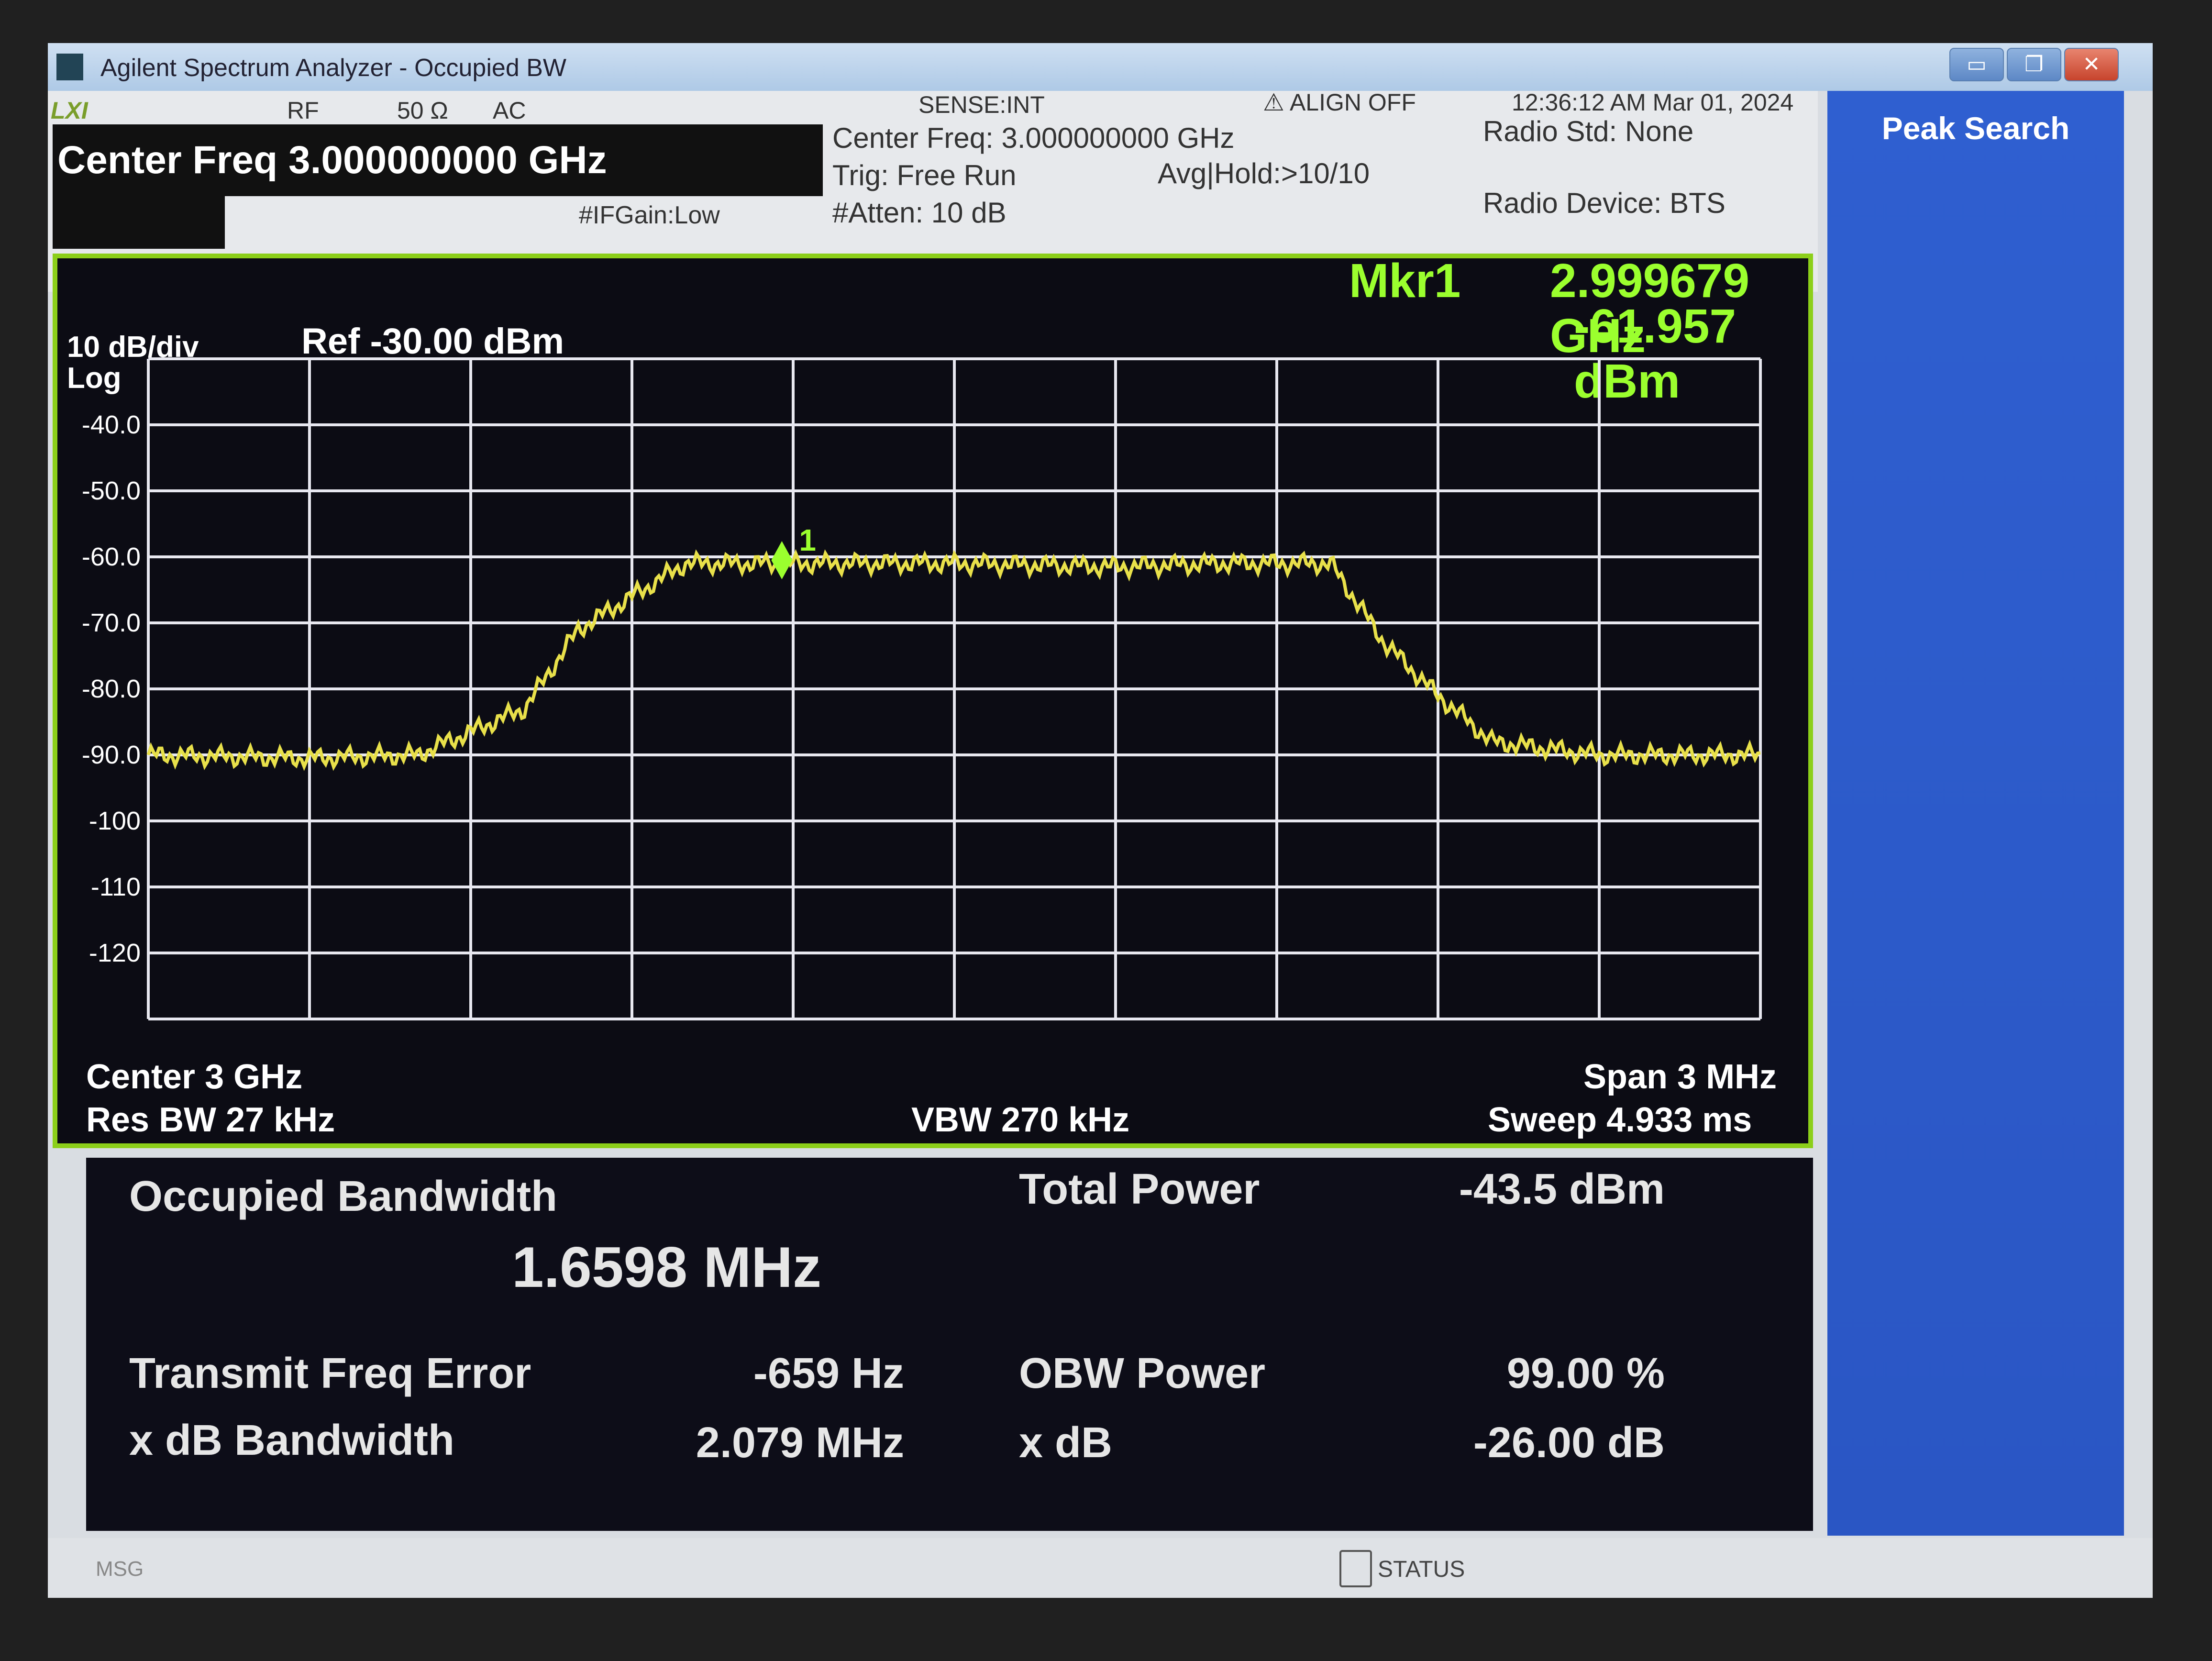 The image size is (2212, 1661). I want to click on center-label: Center 3 GHz, so click(194, 1077).